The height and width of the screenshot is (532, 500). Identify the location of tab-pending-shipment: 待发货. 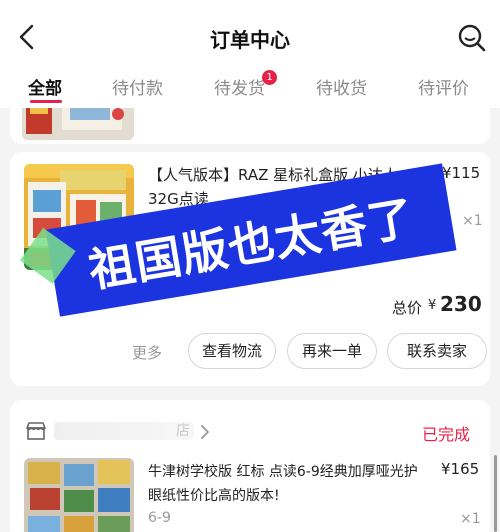
(239, 86).